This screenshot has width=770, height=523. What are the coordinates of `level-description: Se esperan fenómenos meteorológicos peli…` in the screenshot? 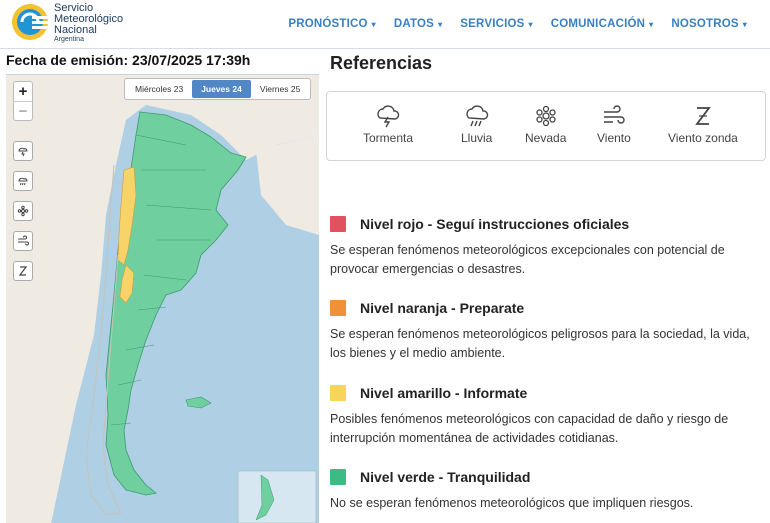 It's located at (540, 343).